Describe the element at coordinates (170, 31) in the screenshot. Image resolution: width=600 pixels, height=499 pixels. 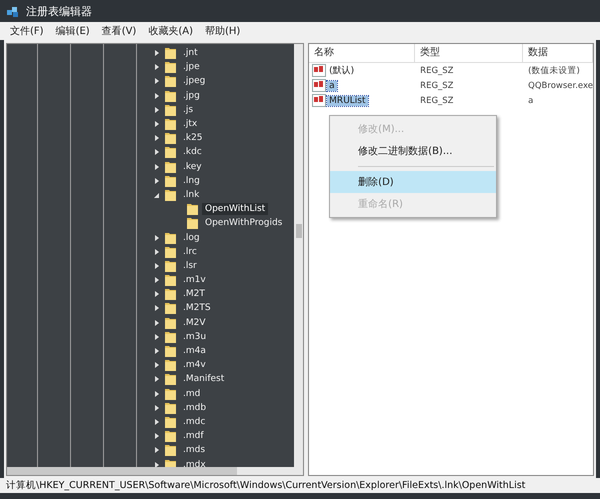
I see `menu-item: 收藏夹(A)` at that location.